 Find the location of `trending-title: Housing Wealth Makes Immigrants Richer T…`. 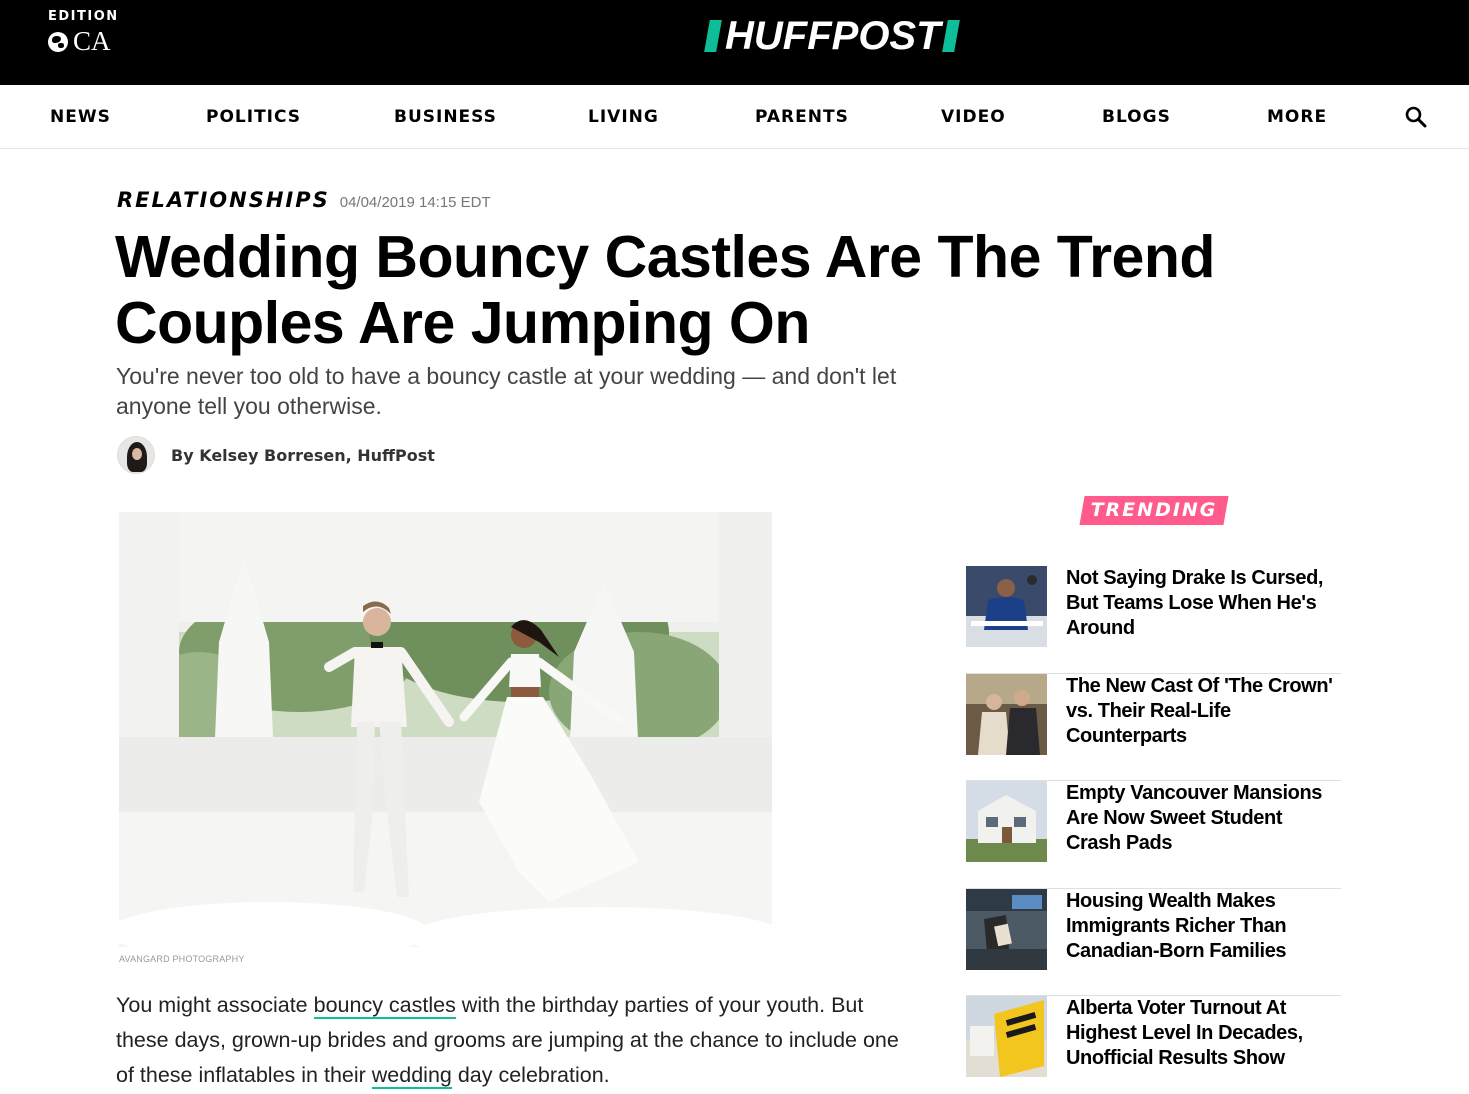

trending-title: Housing Wealth Makes Immigrants Richer T… is located at coordinates (1203, 926).